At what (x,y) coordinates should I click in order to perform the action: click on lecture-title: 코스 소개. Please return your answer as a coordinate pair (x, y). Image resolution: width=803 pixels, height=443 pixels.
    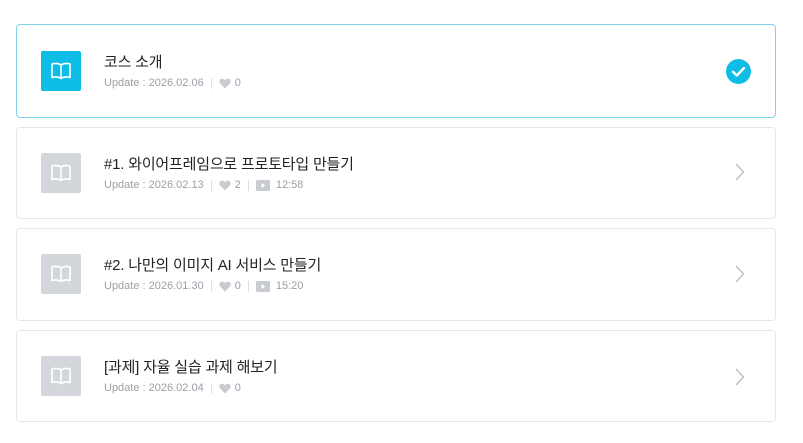
    Looking at the image, I should click on (133, 62).